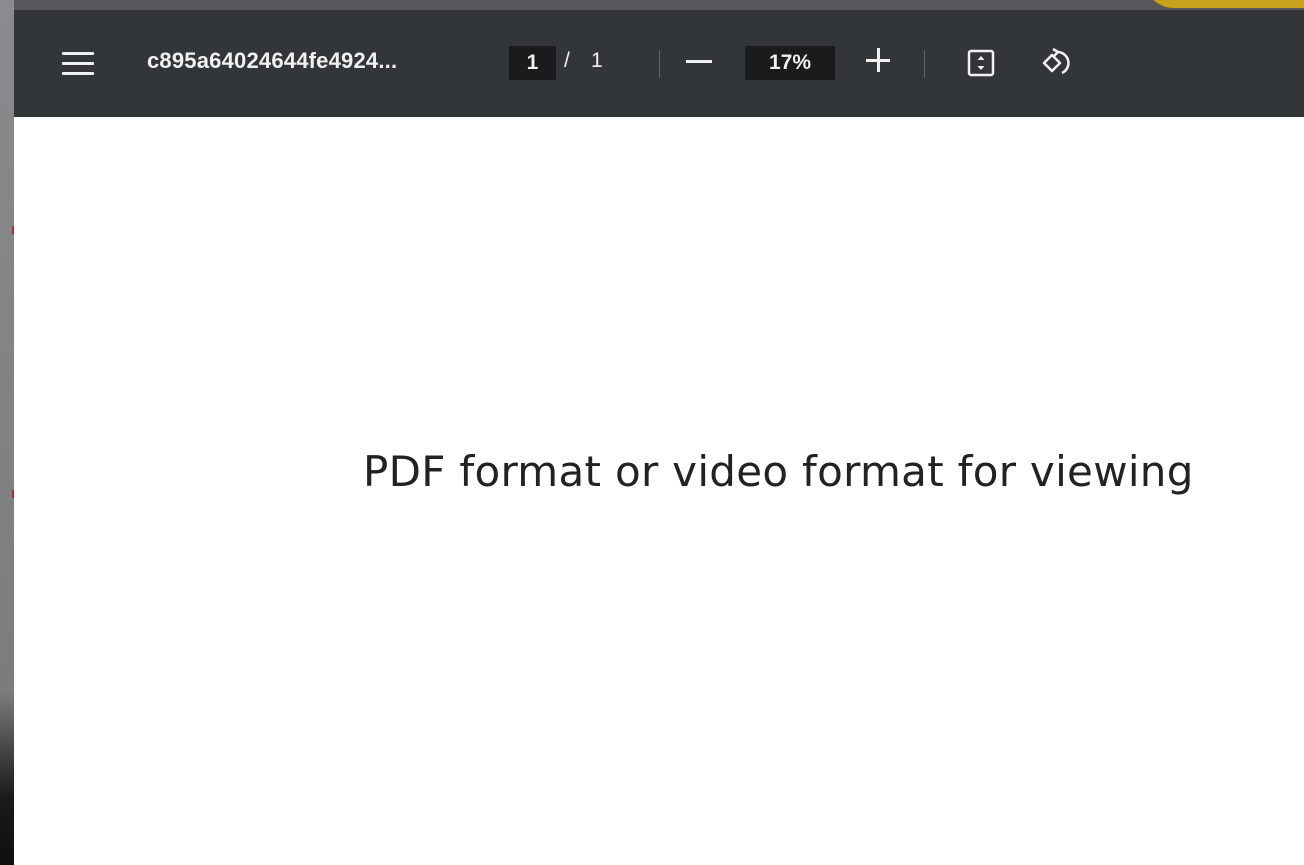 This screenshot has width=1304, height=865. What do you see at coordinates (778, 471) in the screenshot?
I see `page-body-text: PDF format or video format for viewing` at bounding box center [778, 471].